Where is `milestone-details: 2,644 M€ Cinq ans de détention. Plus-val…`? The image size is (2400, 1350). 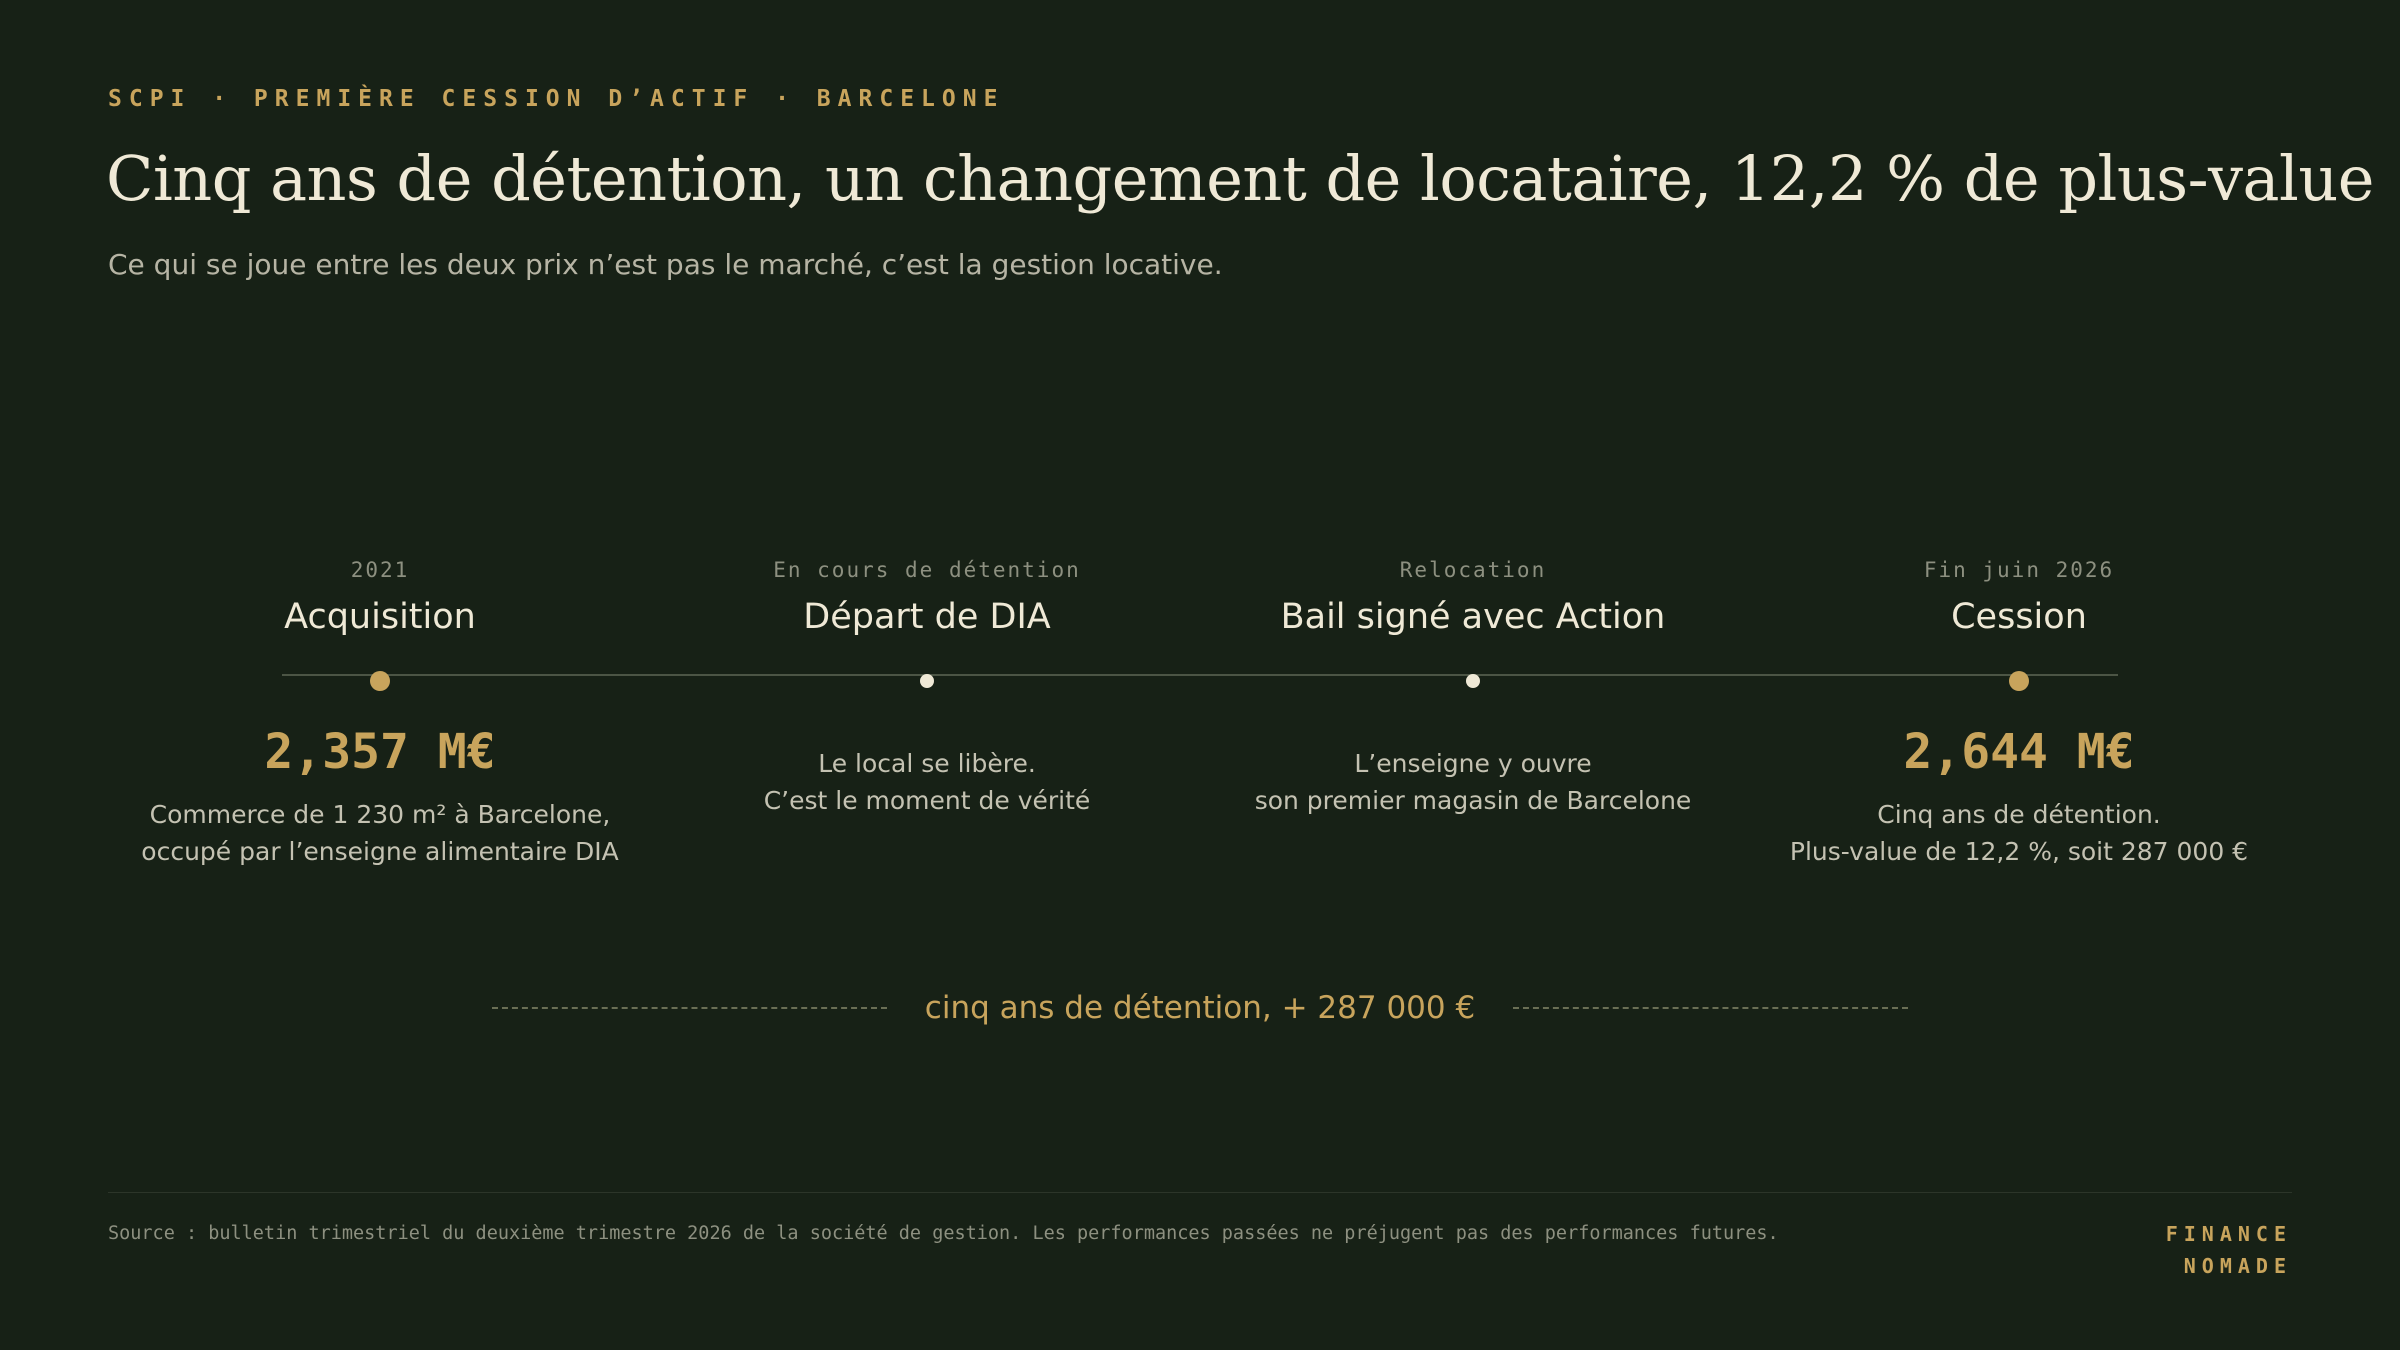
milestone-details: 2,644 M€ Cinq ans de détention. Plus-val… is located at coordinates (2019, 796).